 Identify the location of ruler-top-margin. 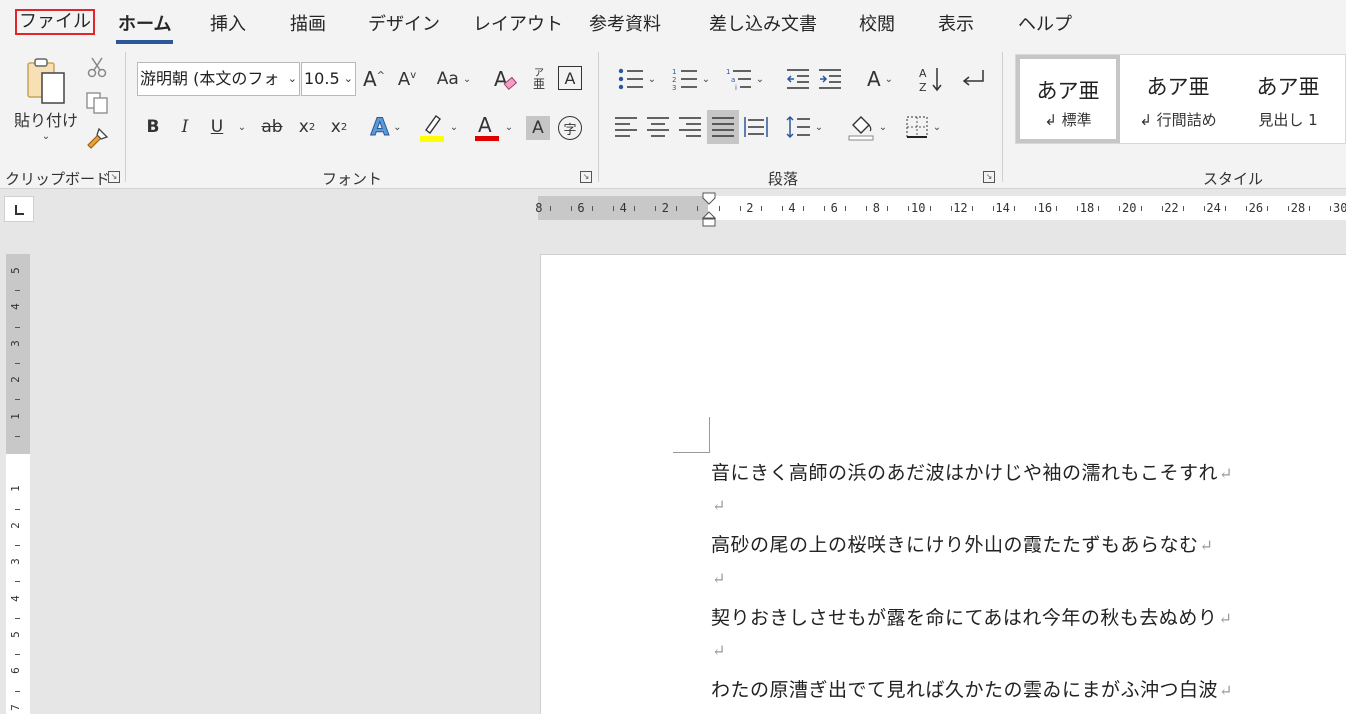
(18, 354).